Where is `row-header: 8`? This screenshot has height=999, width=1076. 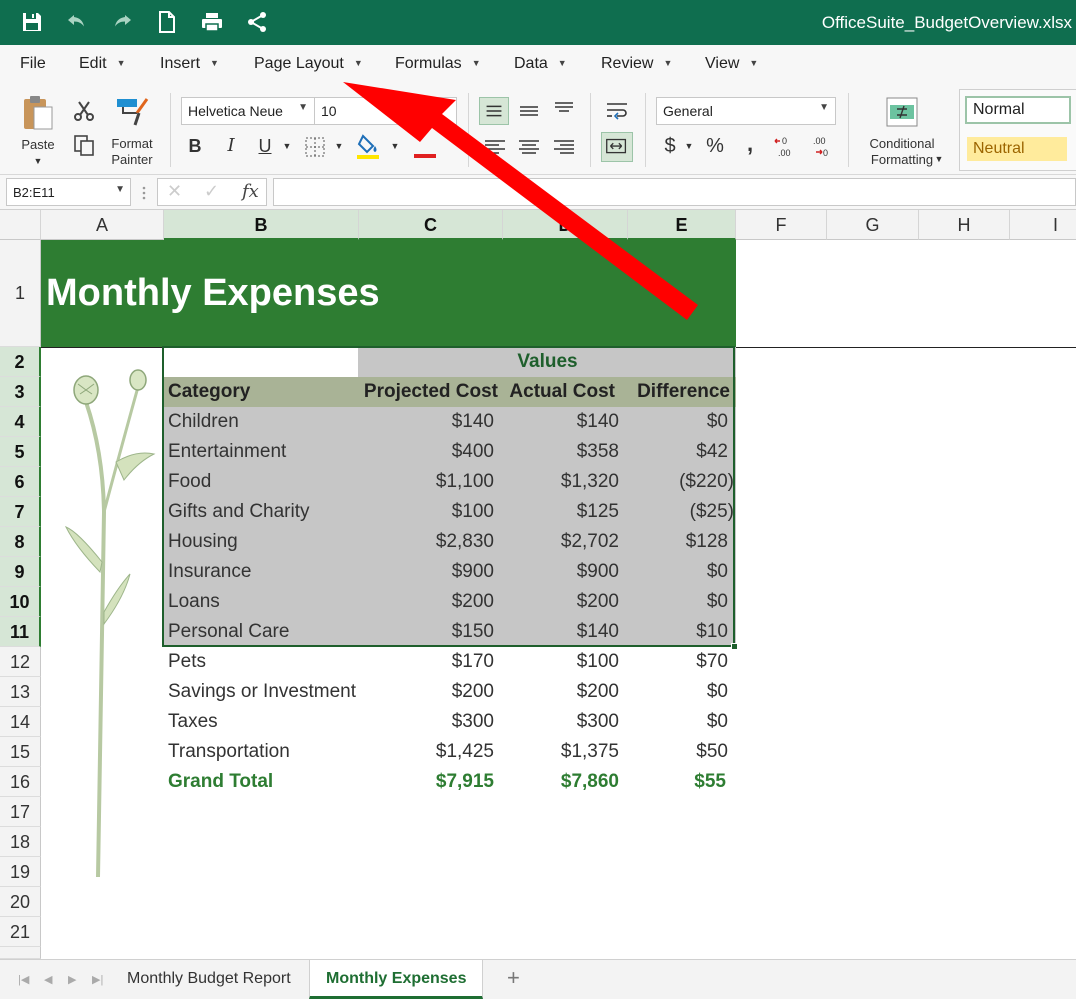 row-header: 8 is located at coordinates (20, 542).